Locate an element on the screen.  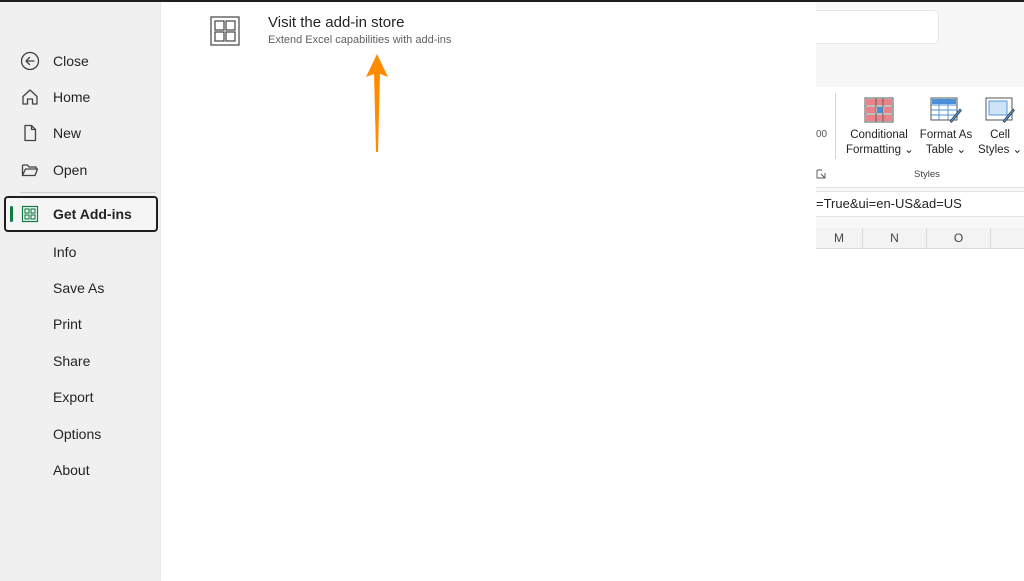
formula-bar: =True&ui=en-US&ad=US is located at coordinates (920, 204).